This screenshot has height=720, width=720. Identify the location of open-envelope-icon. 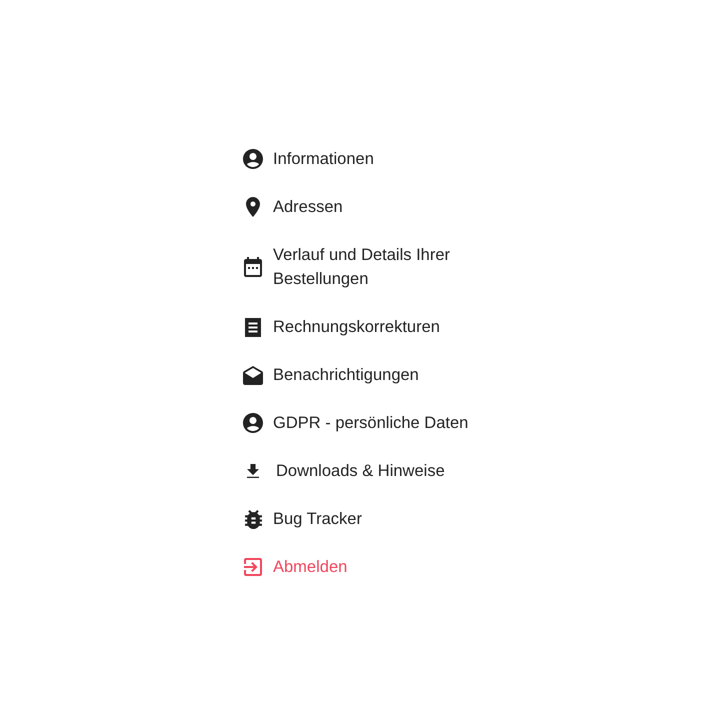
(253, 375).